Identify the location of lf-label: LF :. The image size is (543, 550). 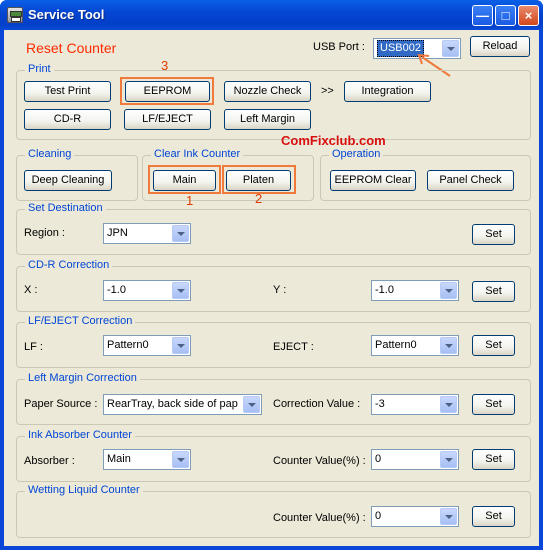
(33, 347).